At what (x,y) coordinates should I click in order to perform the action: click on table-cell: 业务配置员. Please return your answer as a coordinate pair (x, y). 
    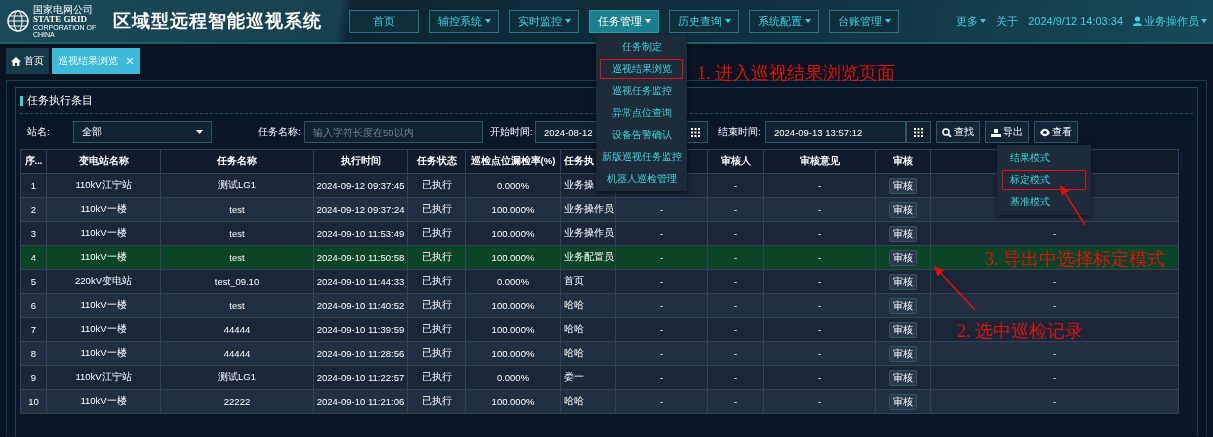
    Looking at the image, I should click on (588, 257).